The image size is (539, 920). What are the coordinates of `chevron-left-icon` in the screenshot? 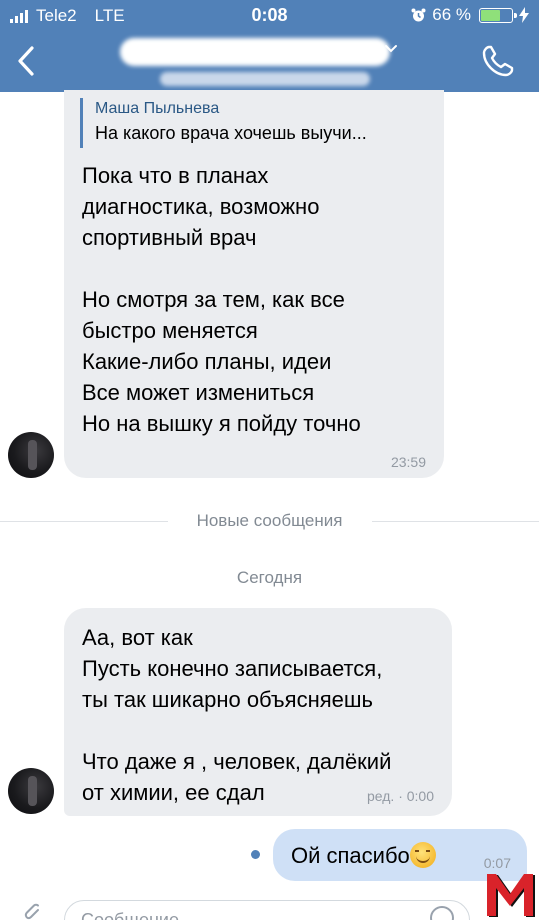 It's located at (26, 61).